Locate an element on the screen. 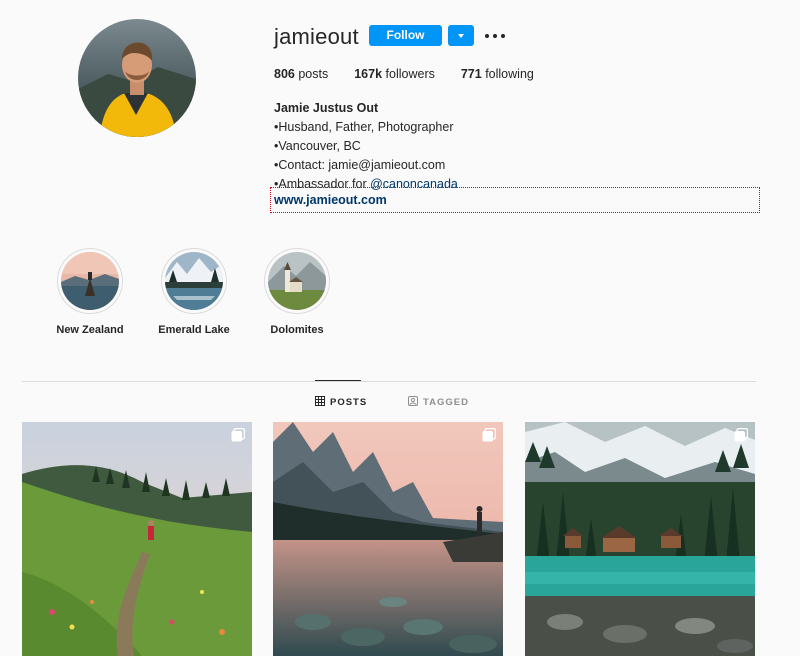 This screenshot has height=656, width=800. profile-avatar is located at coordinates (137, 78).